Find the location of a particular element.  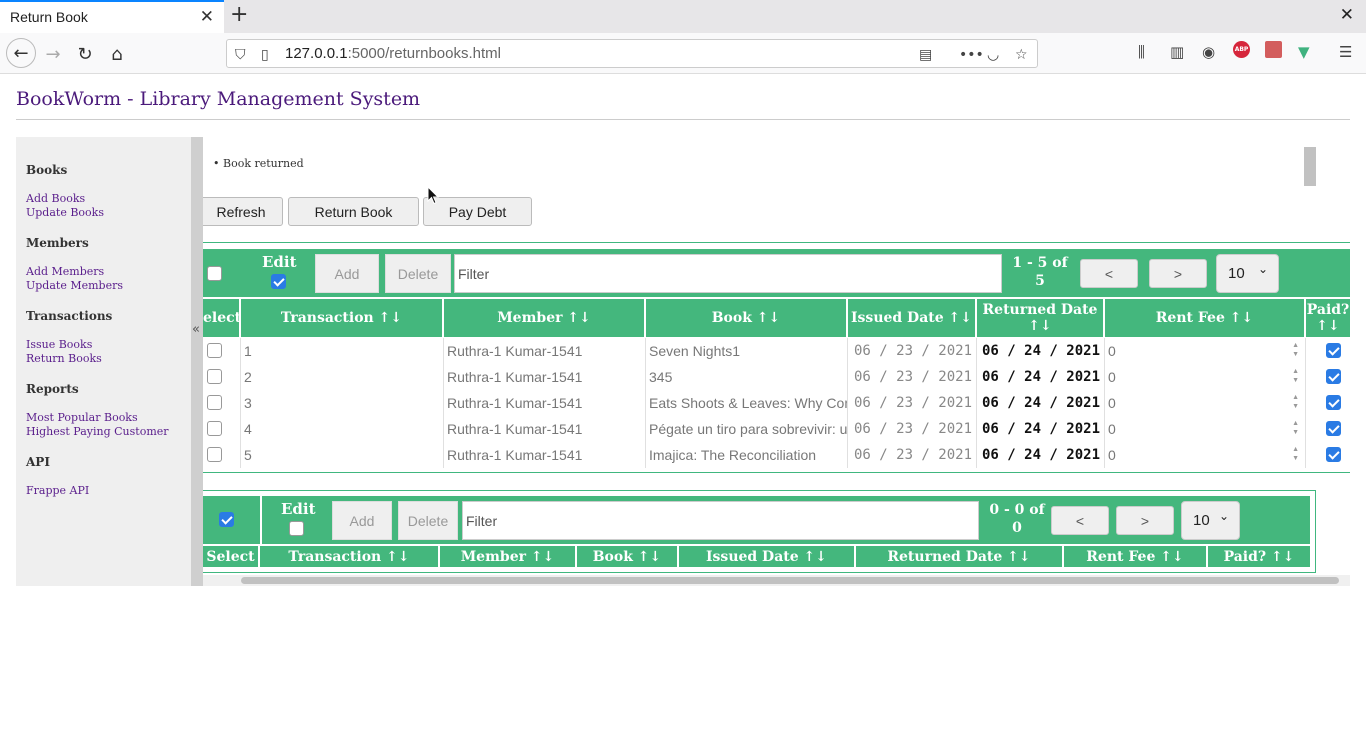

library-icon: ⫼ is located at coordinates (1141, 52).